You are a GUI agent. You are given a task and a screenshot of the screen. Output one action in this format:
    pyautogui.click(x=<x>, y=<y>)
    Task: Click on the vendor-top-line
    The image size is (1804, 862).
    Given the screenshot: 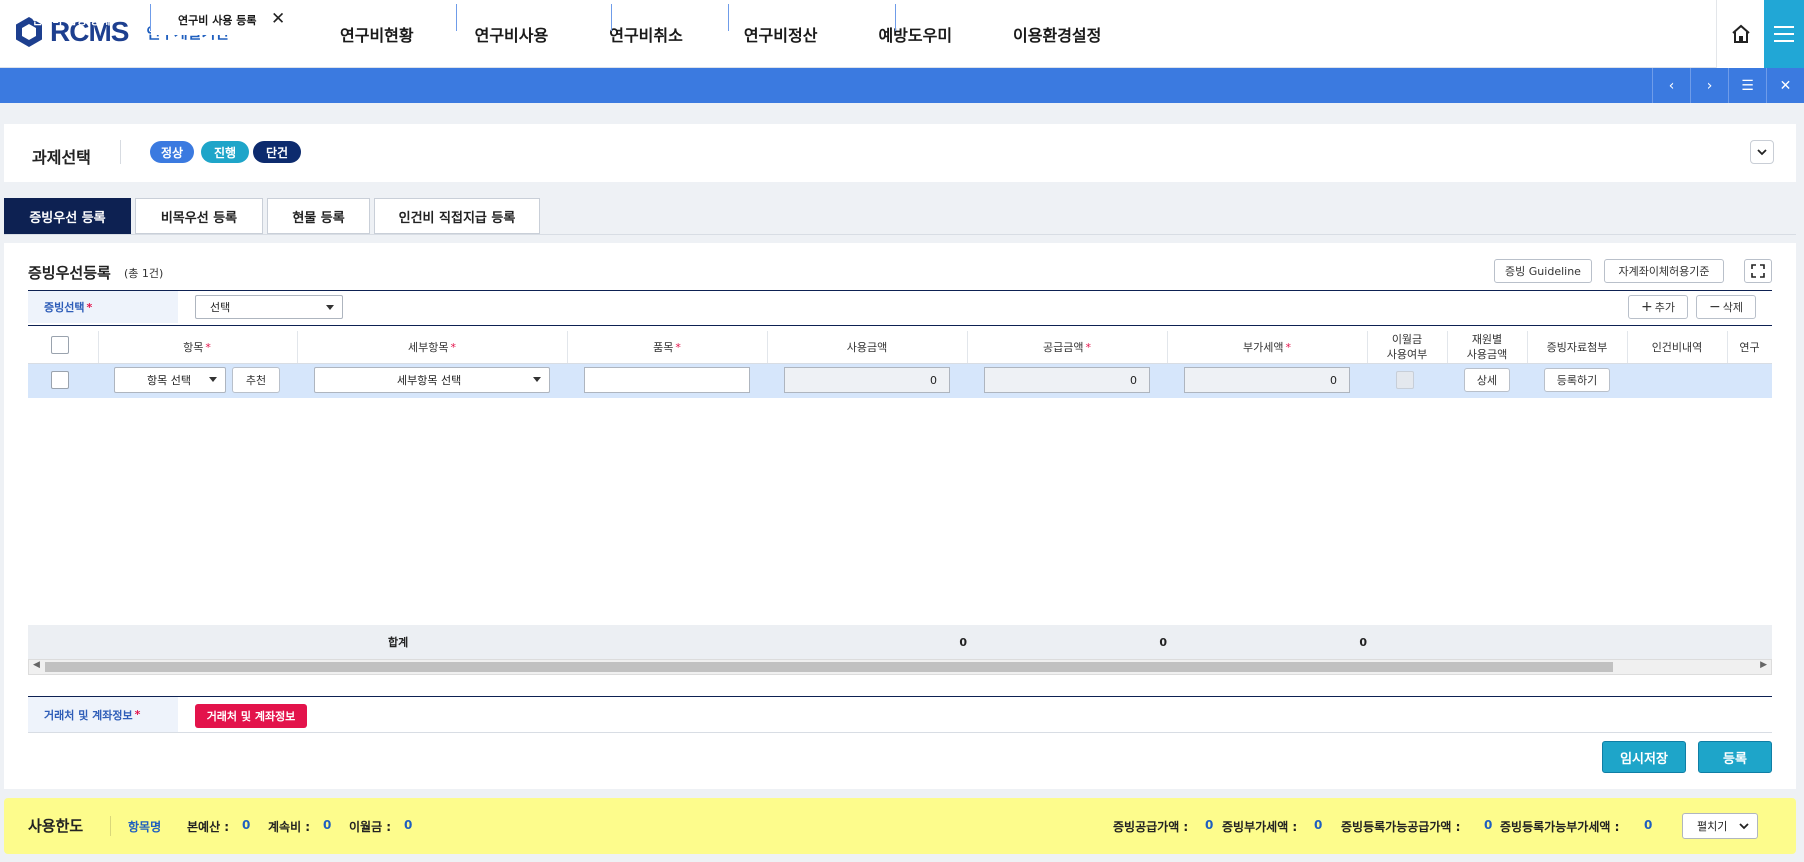 What is the action you would take?
    pyautogui.click(x=900, y=696)
    